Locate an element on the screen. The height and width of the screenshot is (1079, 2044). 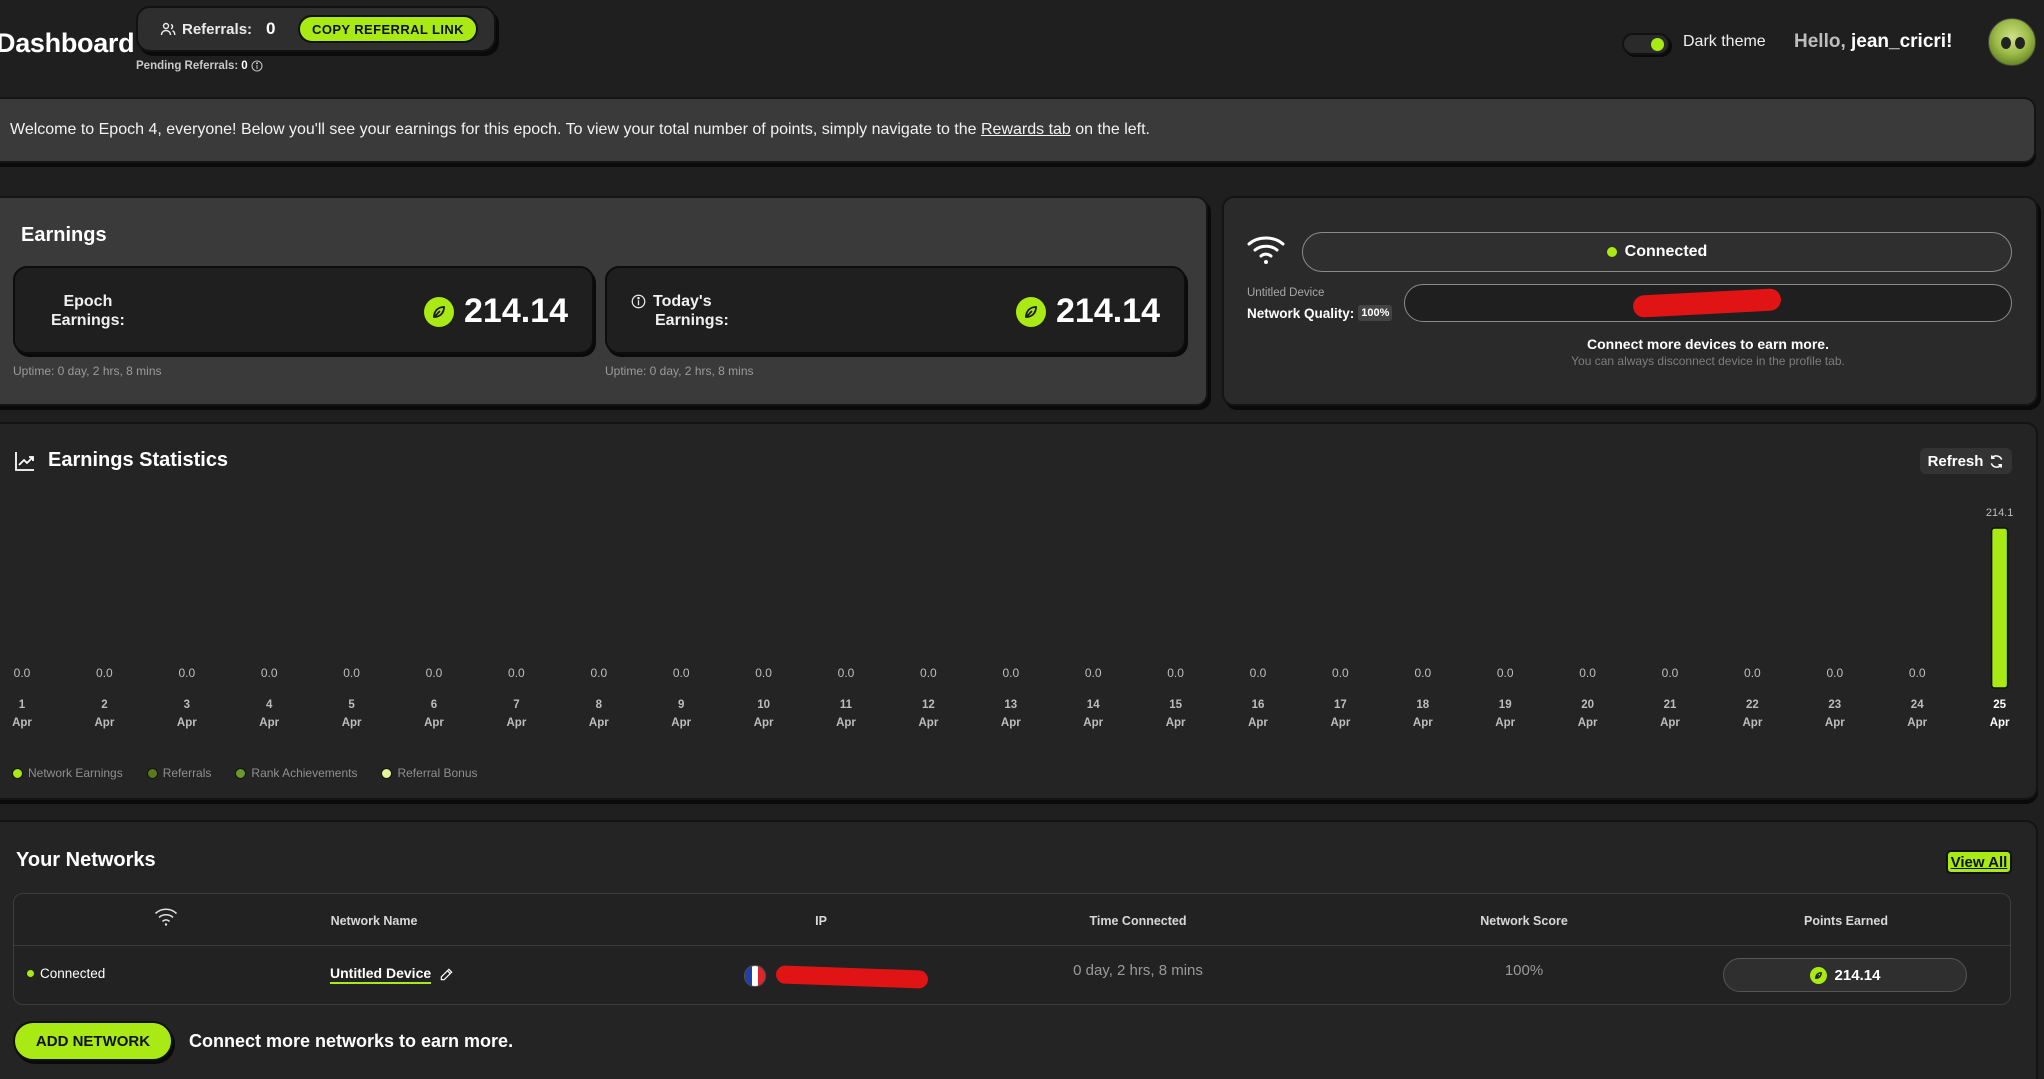
dark-theme-toggle is located at coordinates (1646, 44).